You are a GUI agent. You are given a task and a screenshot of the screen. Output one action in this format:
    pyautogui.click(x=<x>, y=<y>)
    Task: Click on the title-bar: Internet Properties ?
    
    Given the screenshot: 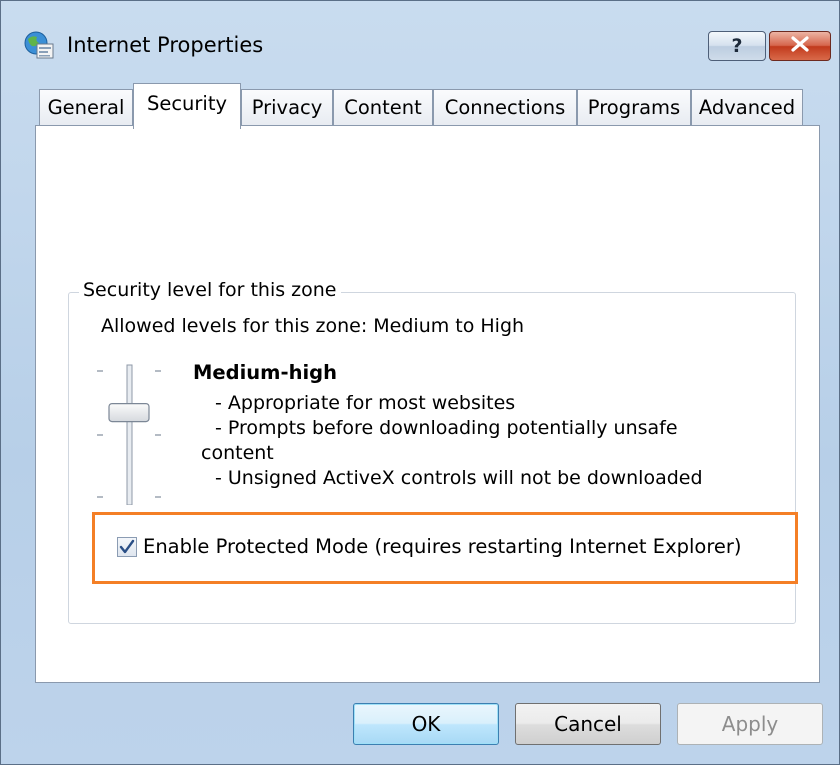 What is the action you would take?
    pyautogui.click(x=420, y=36)
    